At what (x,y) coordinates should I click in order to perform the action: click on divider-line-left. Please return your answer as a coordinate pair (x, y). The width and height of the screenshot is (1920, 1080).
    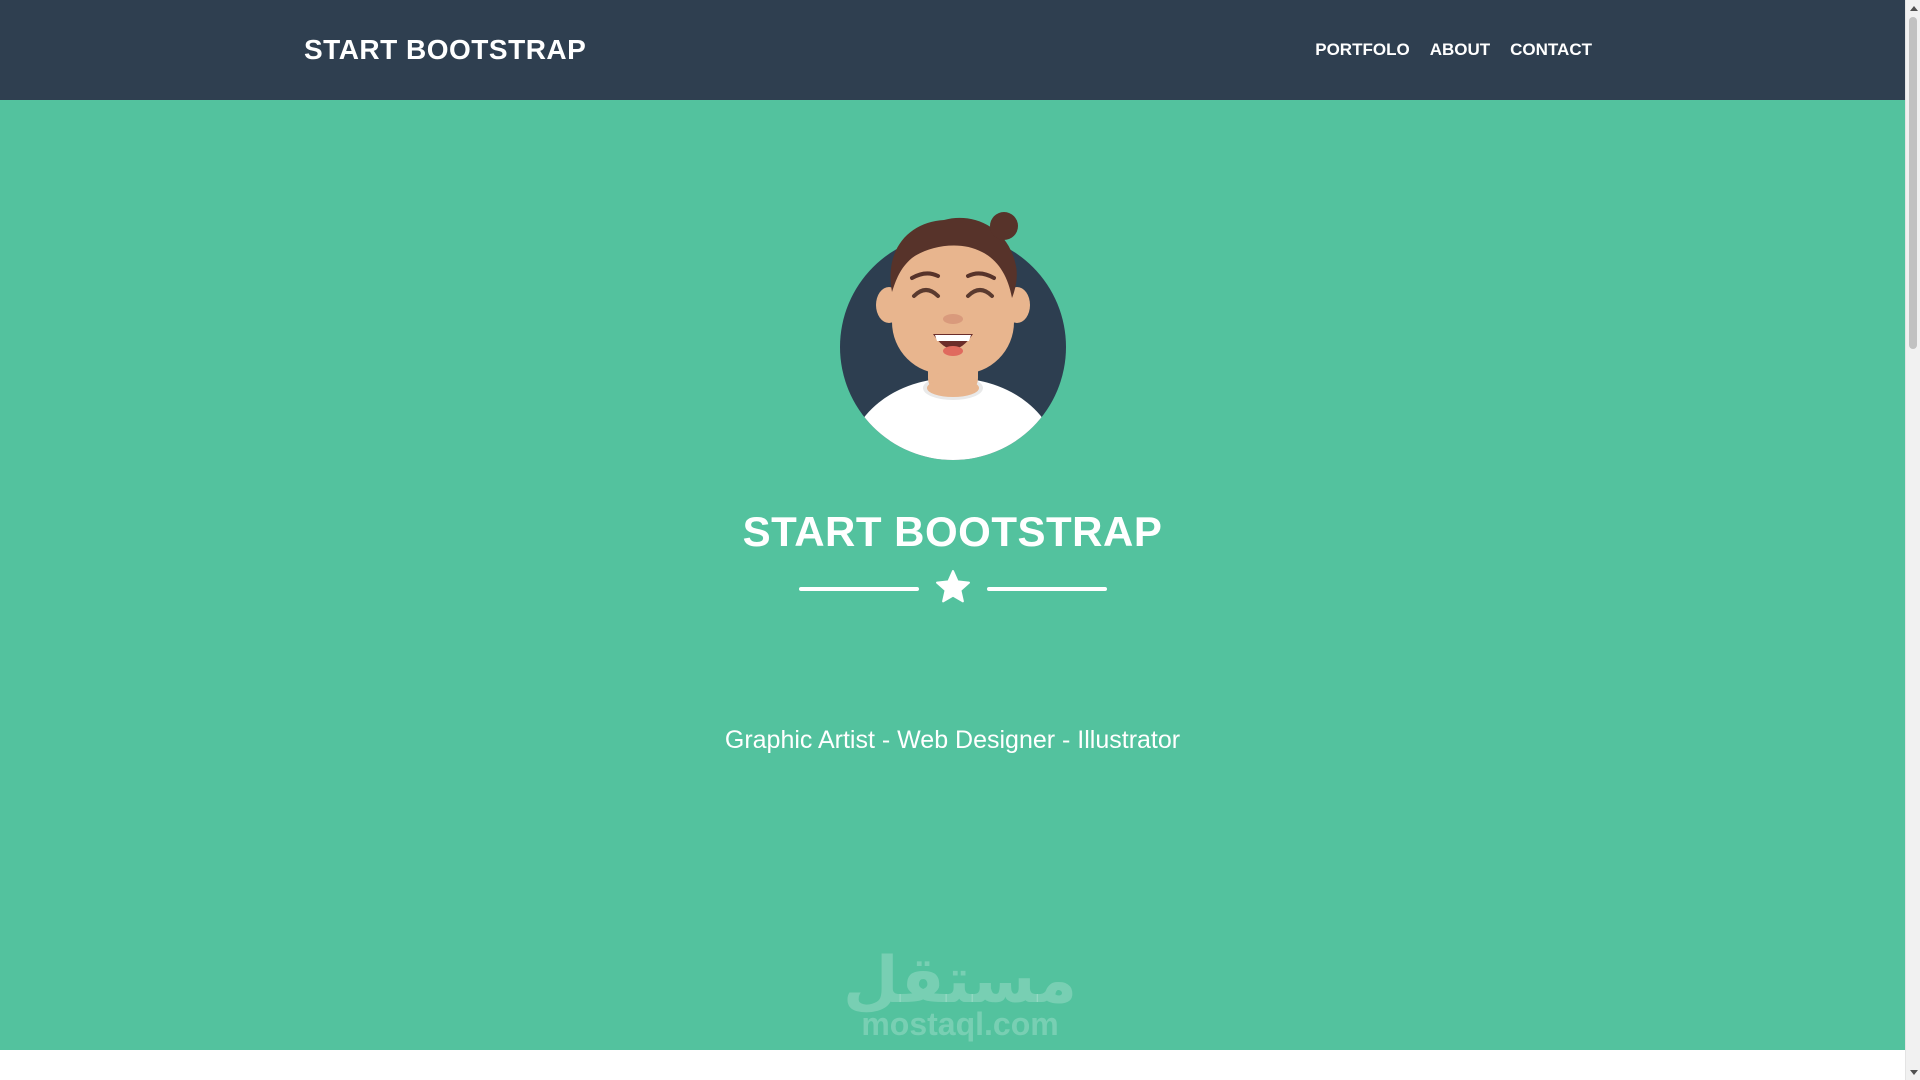
    Looking at the image, I should click on (859, 589).